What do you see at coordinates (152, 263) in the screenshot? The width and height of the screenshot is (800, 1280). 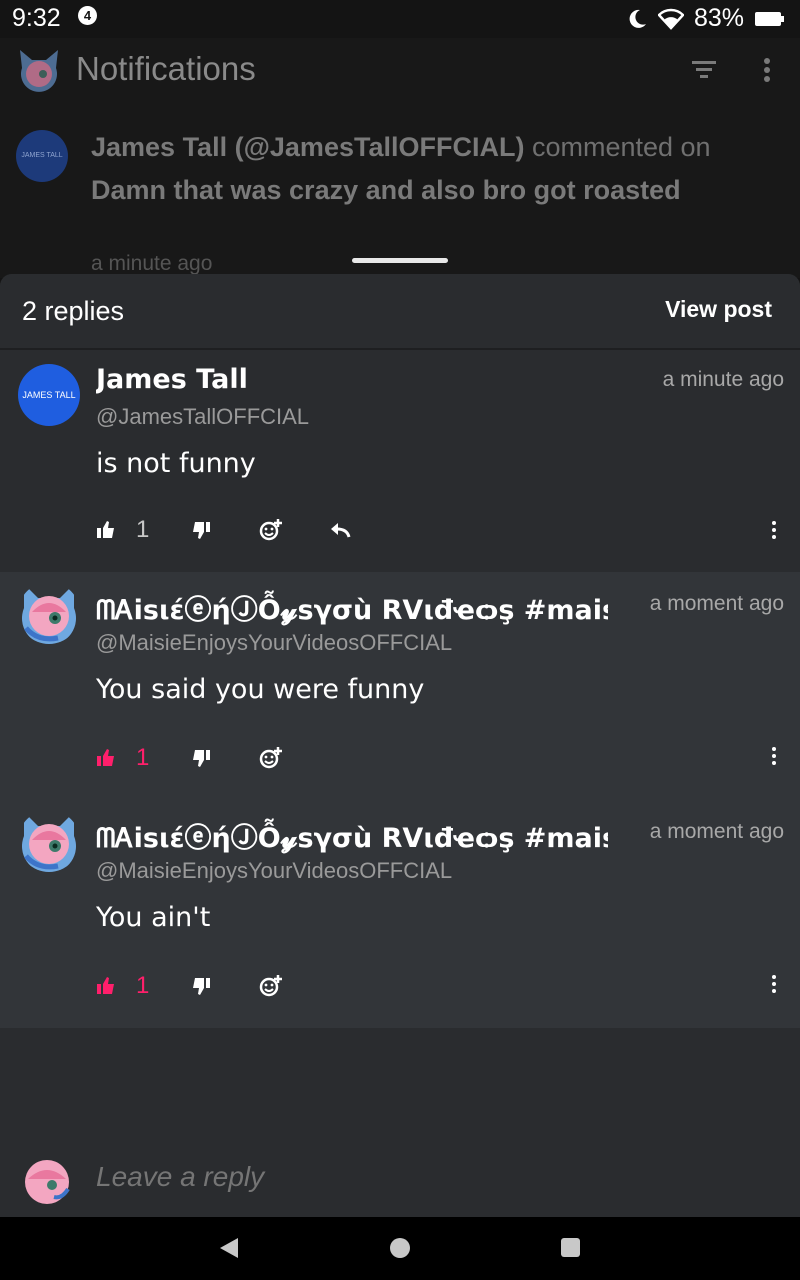 I see `notification-time: a minute ago` at bounding box center [152, 263].